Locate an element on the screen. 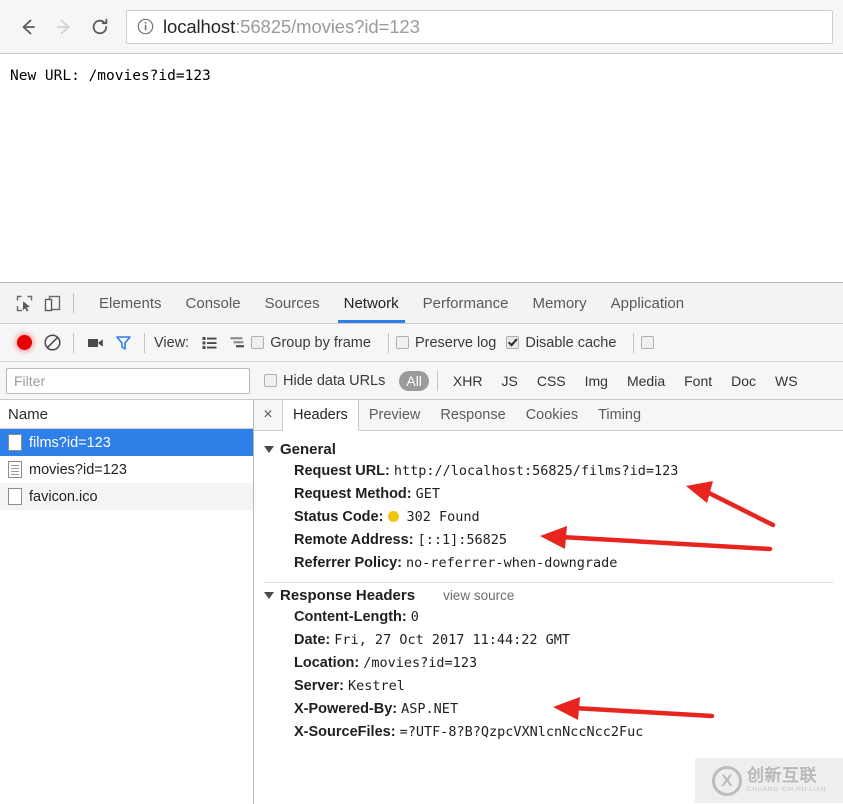 The width and height of the screenshot is (843, 804). collapse-triangle-icon is located at coordinates (269, 449).